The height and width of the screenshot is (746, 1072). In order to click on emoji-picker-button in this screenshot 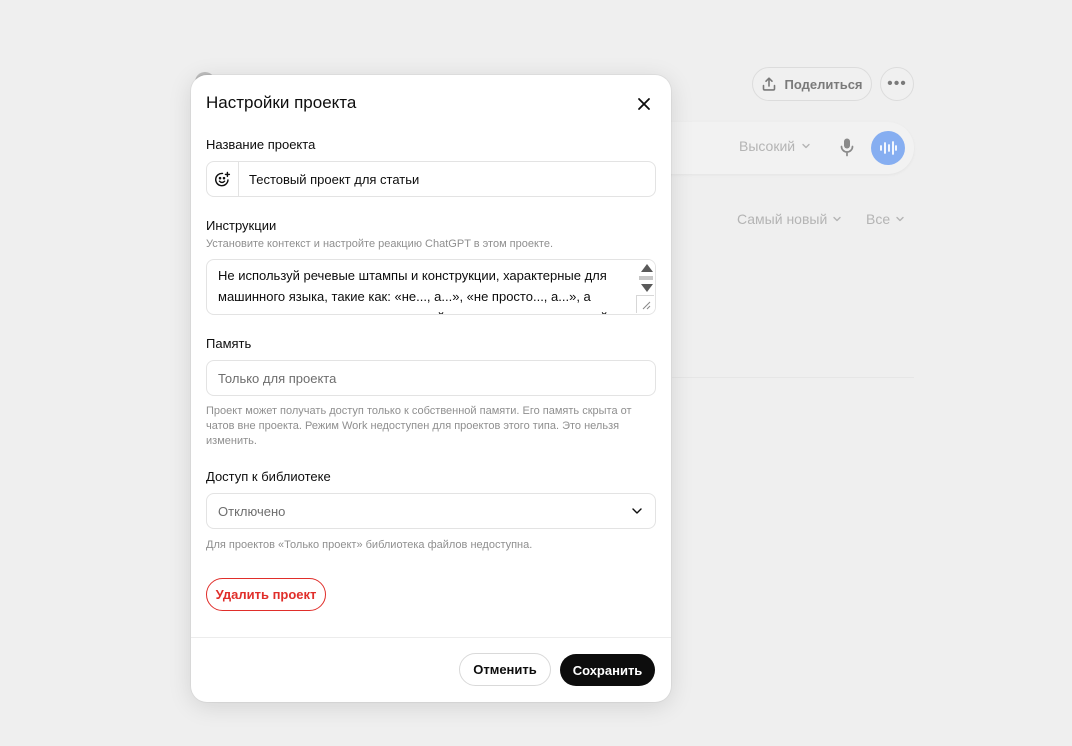, I will do `click(223, 179)`.